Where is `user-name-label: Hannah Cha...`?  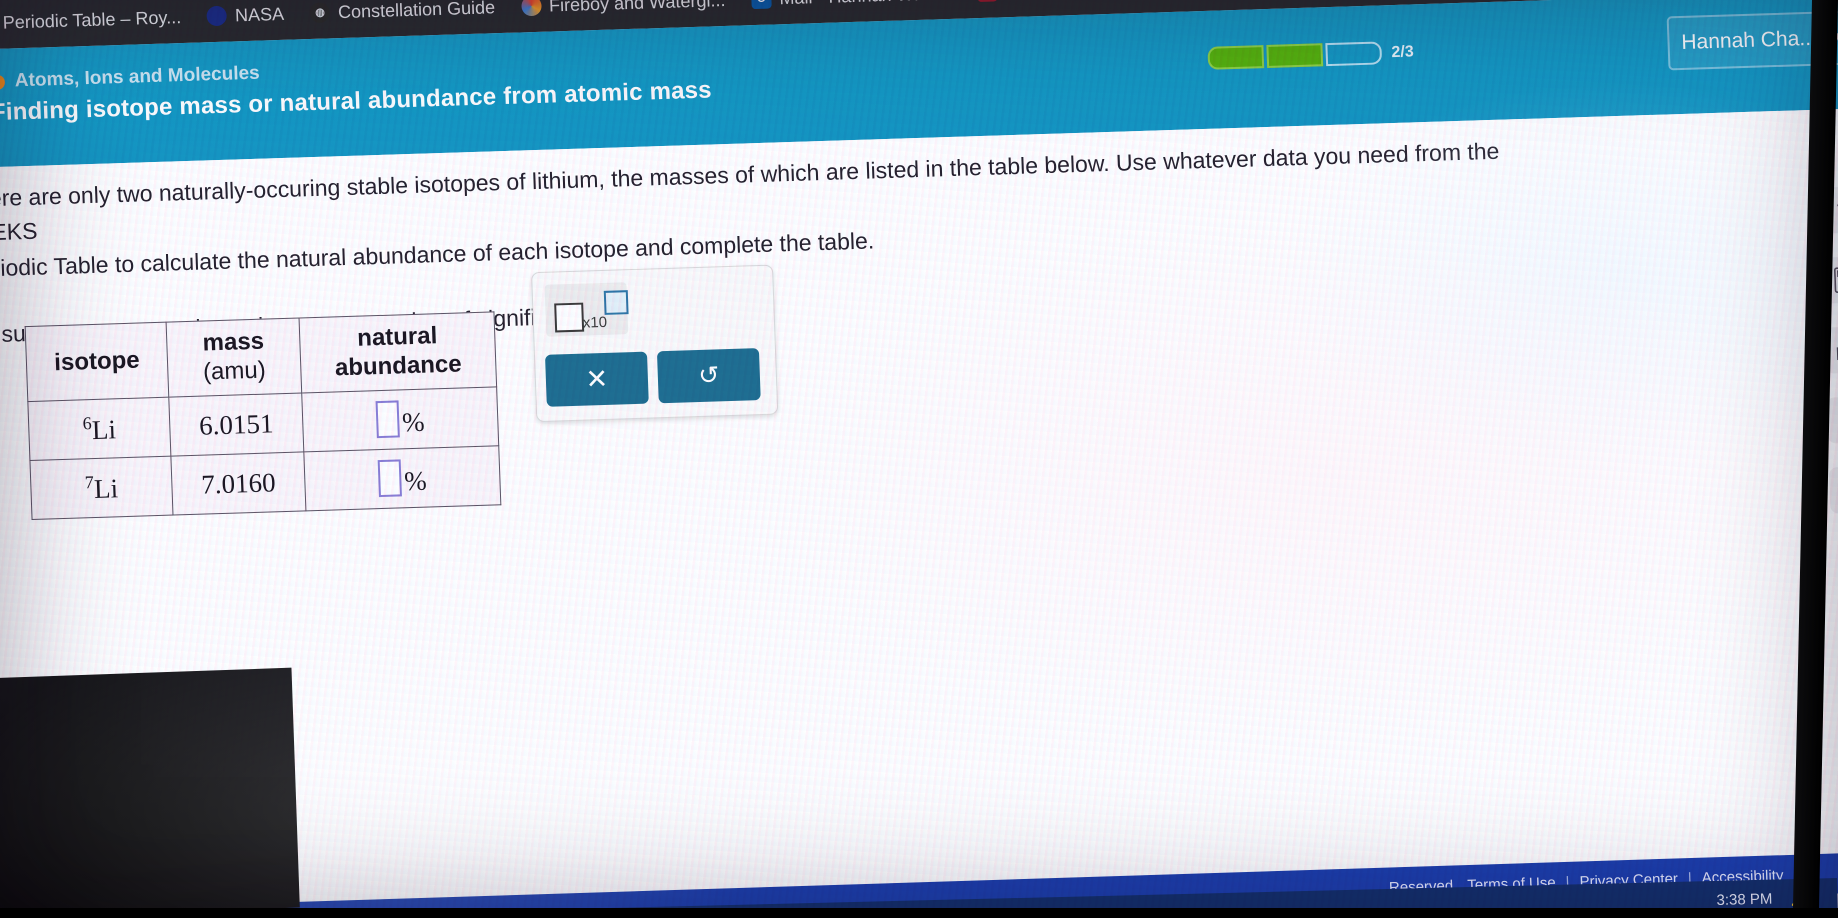
user-name-label: Hannah Cha... is located at coordinates (1749, 40).